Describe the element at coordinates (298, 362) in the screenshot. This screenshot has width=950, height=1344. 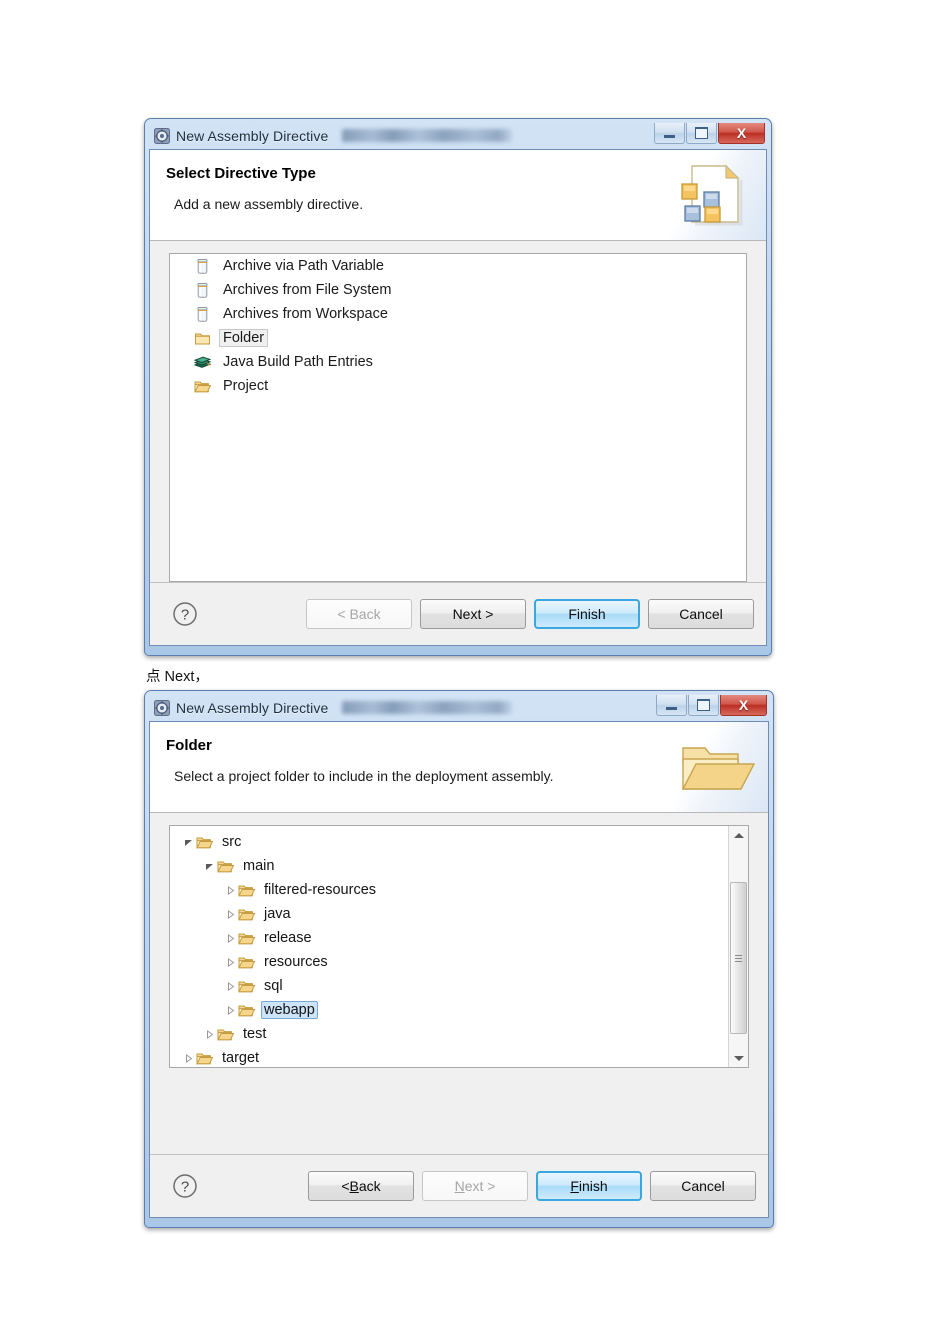
I see `list-item-label: Java Build Path Entries` at that location.